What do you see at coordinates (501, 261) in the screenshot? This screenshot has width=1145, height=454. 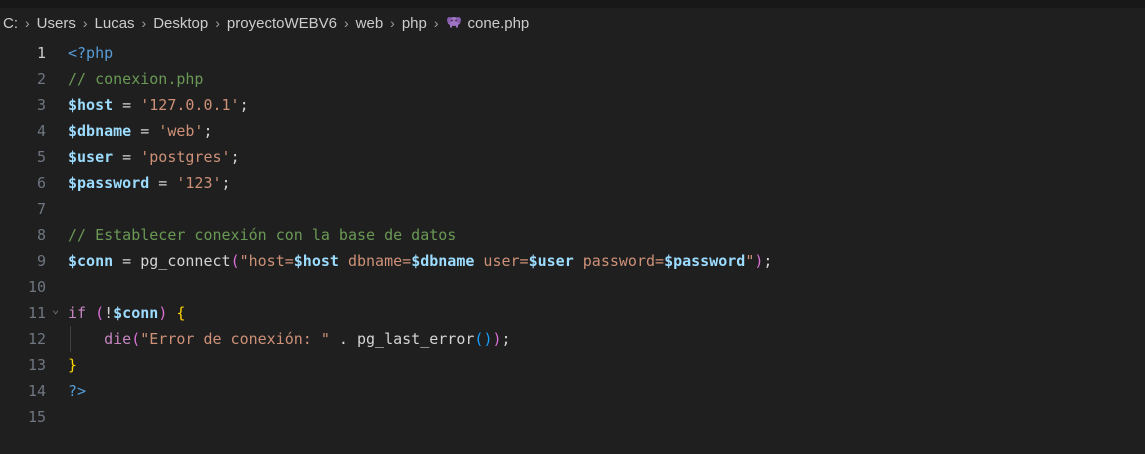 I see `code-token: user=` at bounding box center [501, 261].